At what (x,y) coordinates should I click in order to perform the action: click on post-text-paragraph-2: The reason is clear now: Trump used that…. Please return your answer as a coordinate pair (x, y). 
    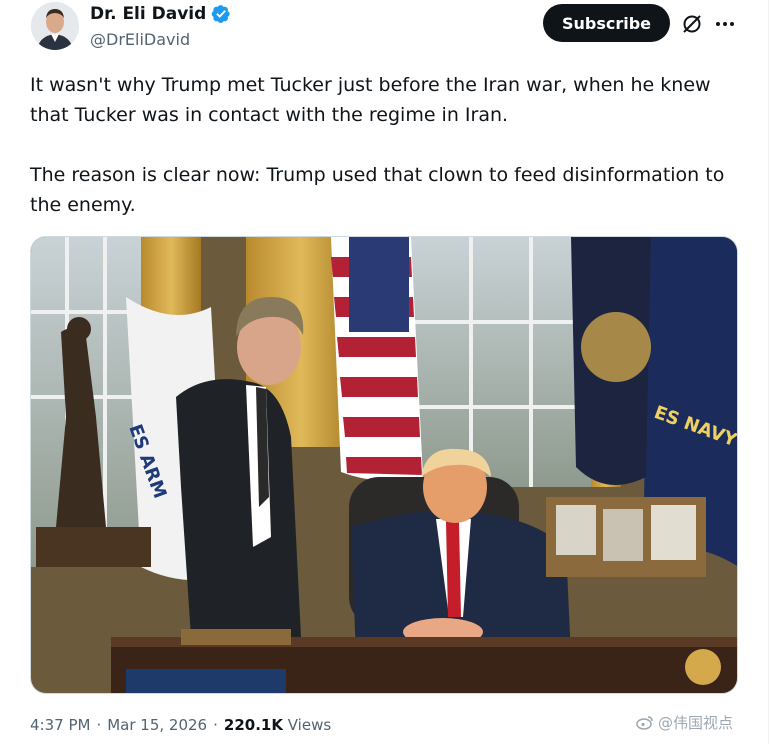
    Looking at the image, I should click on (377, 190).